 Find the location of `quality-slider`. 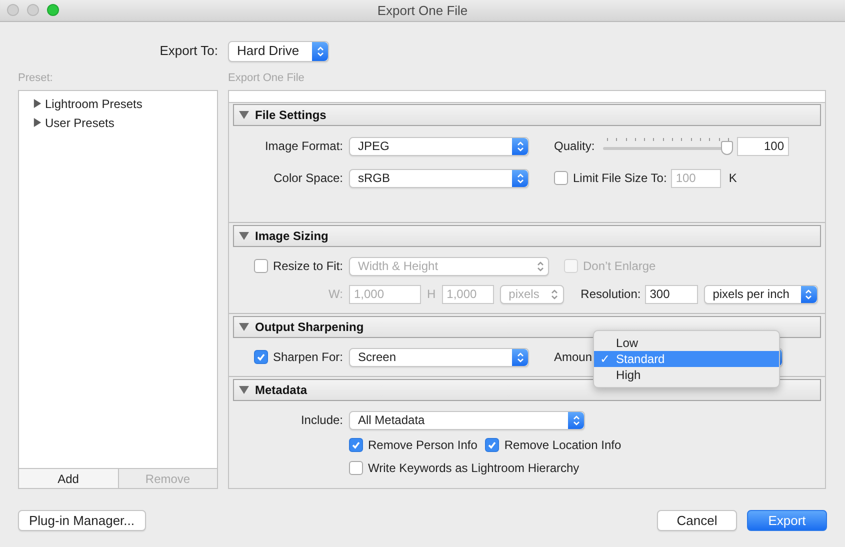

quality-slider is located at coordinates (668, 146).